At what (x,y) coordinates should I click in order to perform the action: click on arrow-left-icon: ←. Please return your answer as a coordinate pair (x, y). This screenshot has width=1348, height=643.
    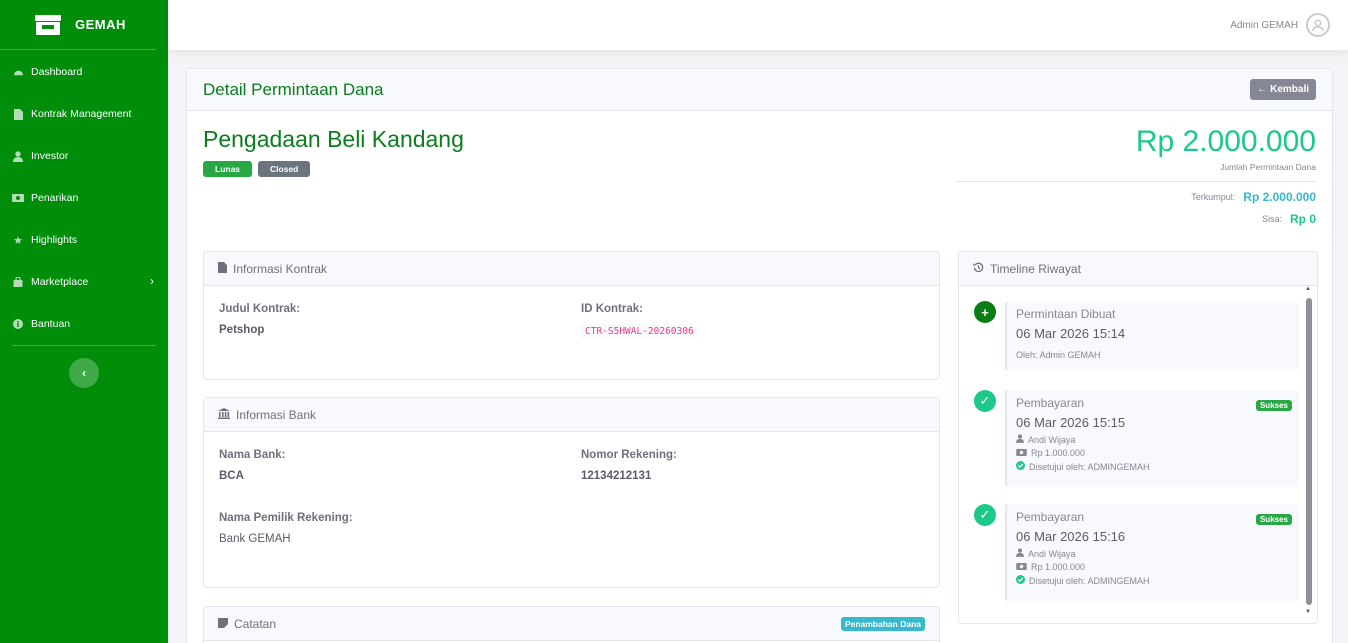
    Looking at the image, I should click on (1262, 89).